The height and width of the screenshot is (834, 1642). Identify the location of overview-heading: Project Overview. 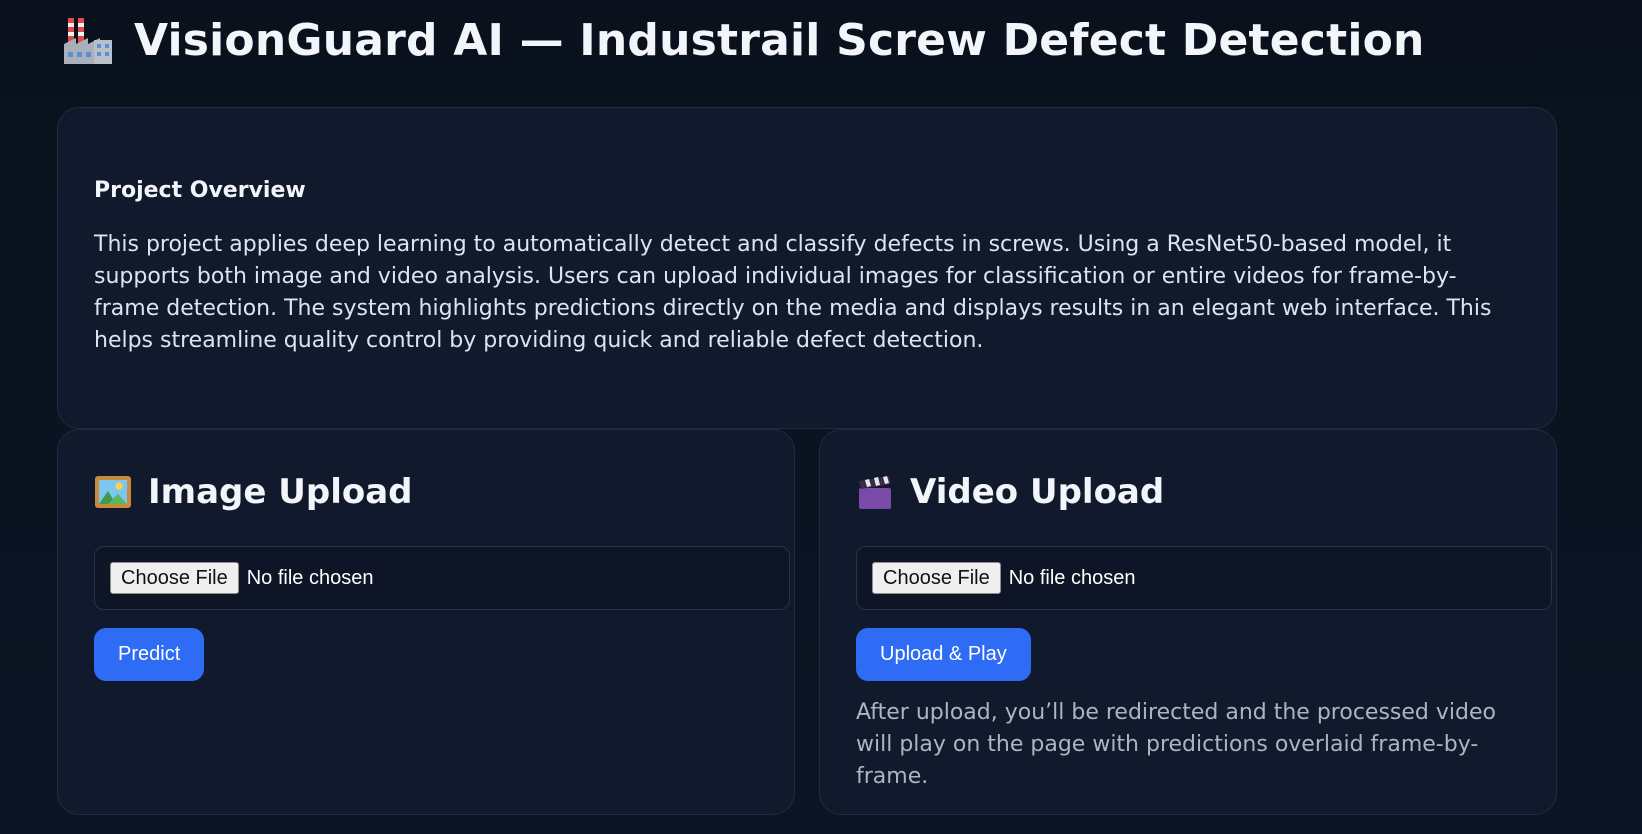
(200, 190).